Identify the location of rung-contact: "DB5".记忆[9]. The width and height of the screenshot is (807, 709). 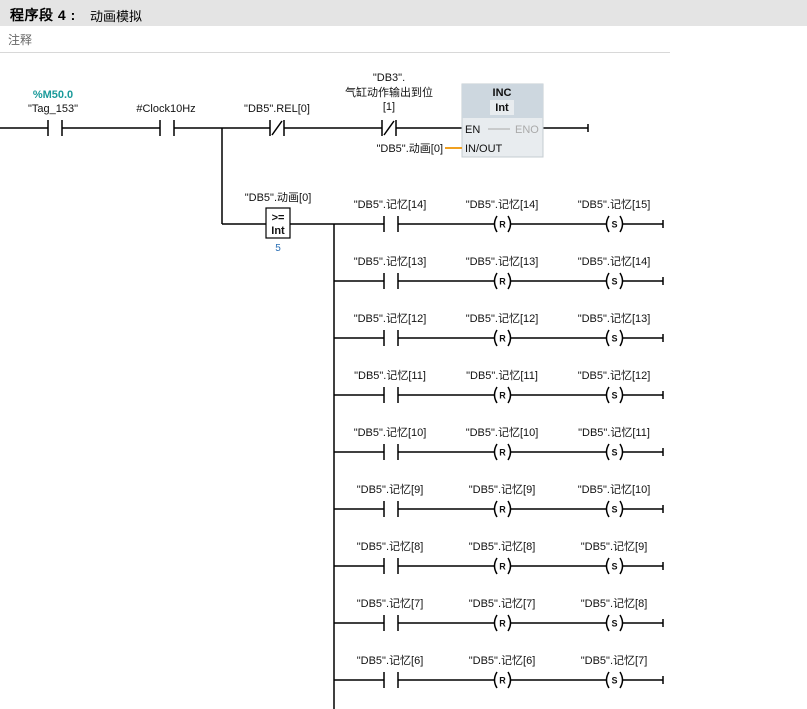
(390, 500).